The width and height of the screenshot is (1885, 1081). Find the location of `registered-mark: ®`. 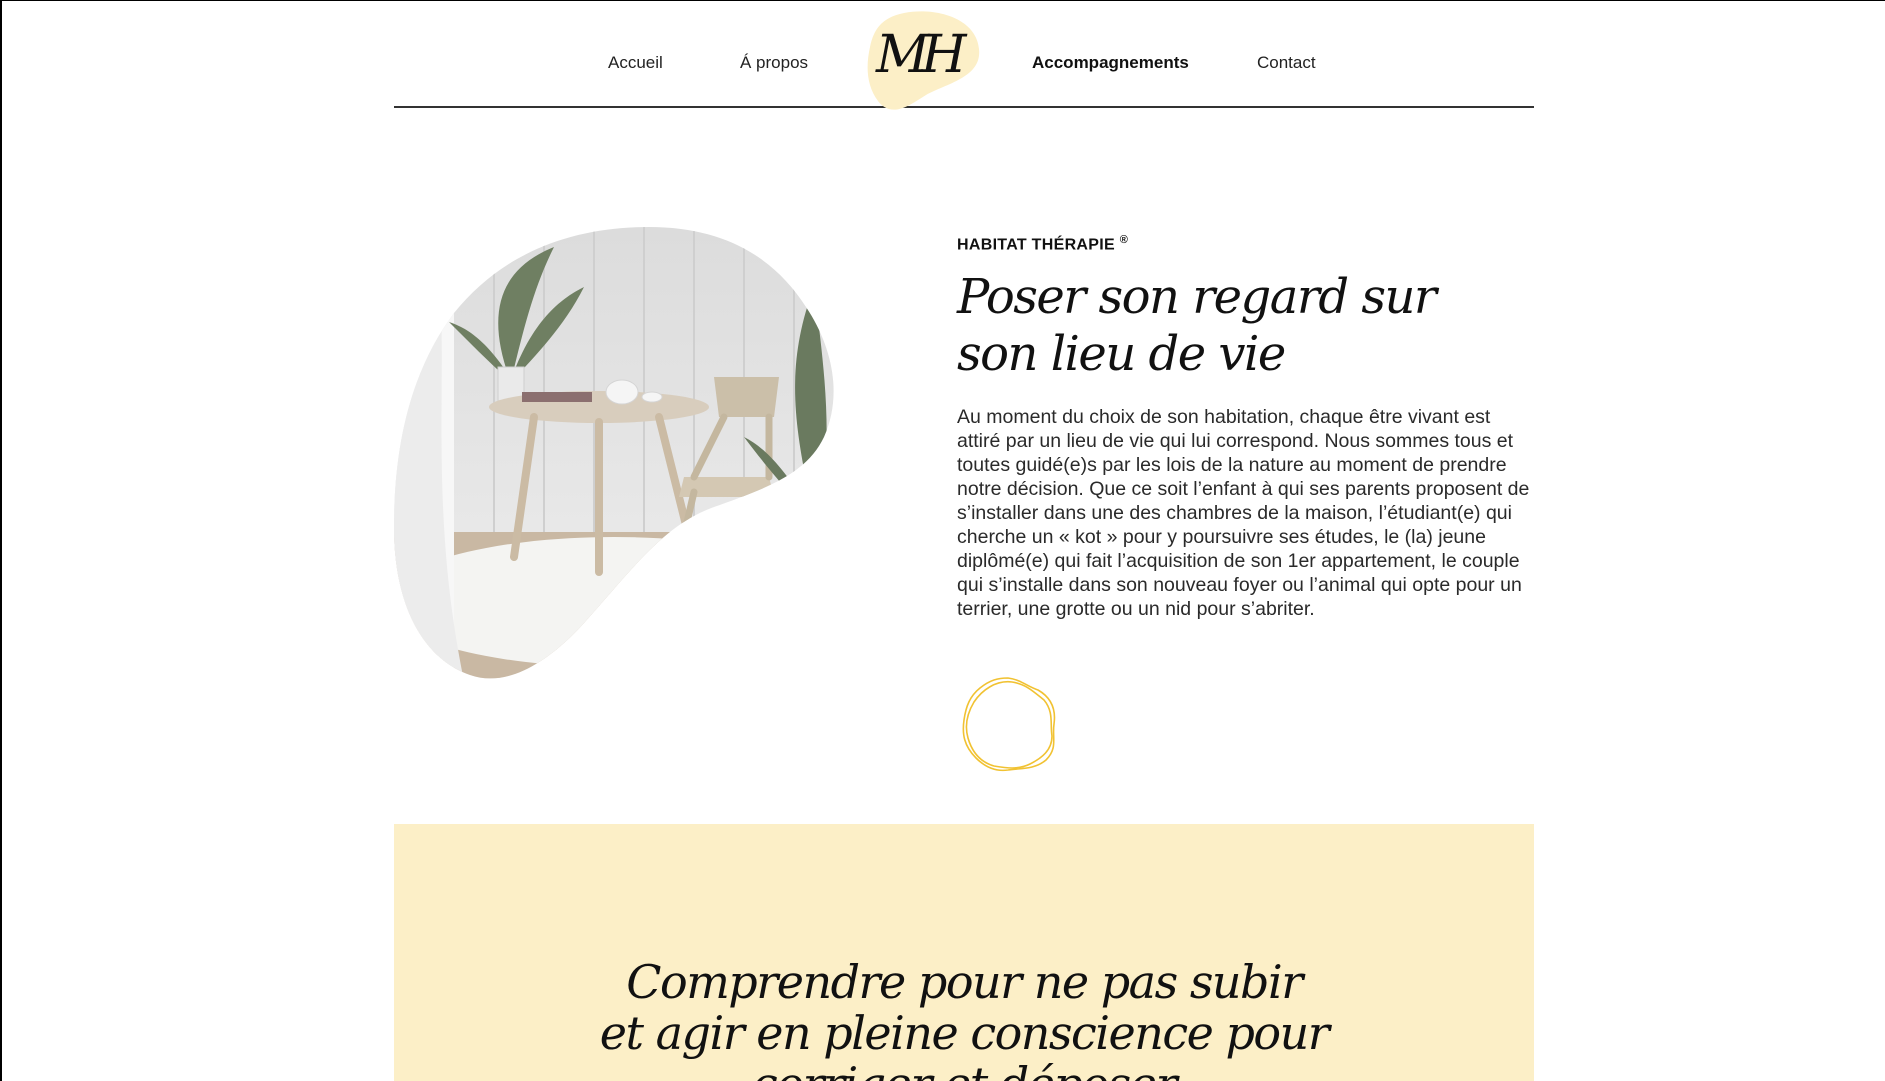

registered-mark: ® is located at coordinates (1124, 240).